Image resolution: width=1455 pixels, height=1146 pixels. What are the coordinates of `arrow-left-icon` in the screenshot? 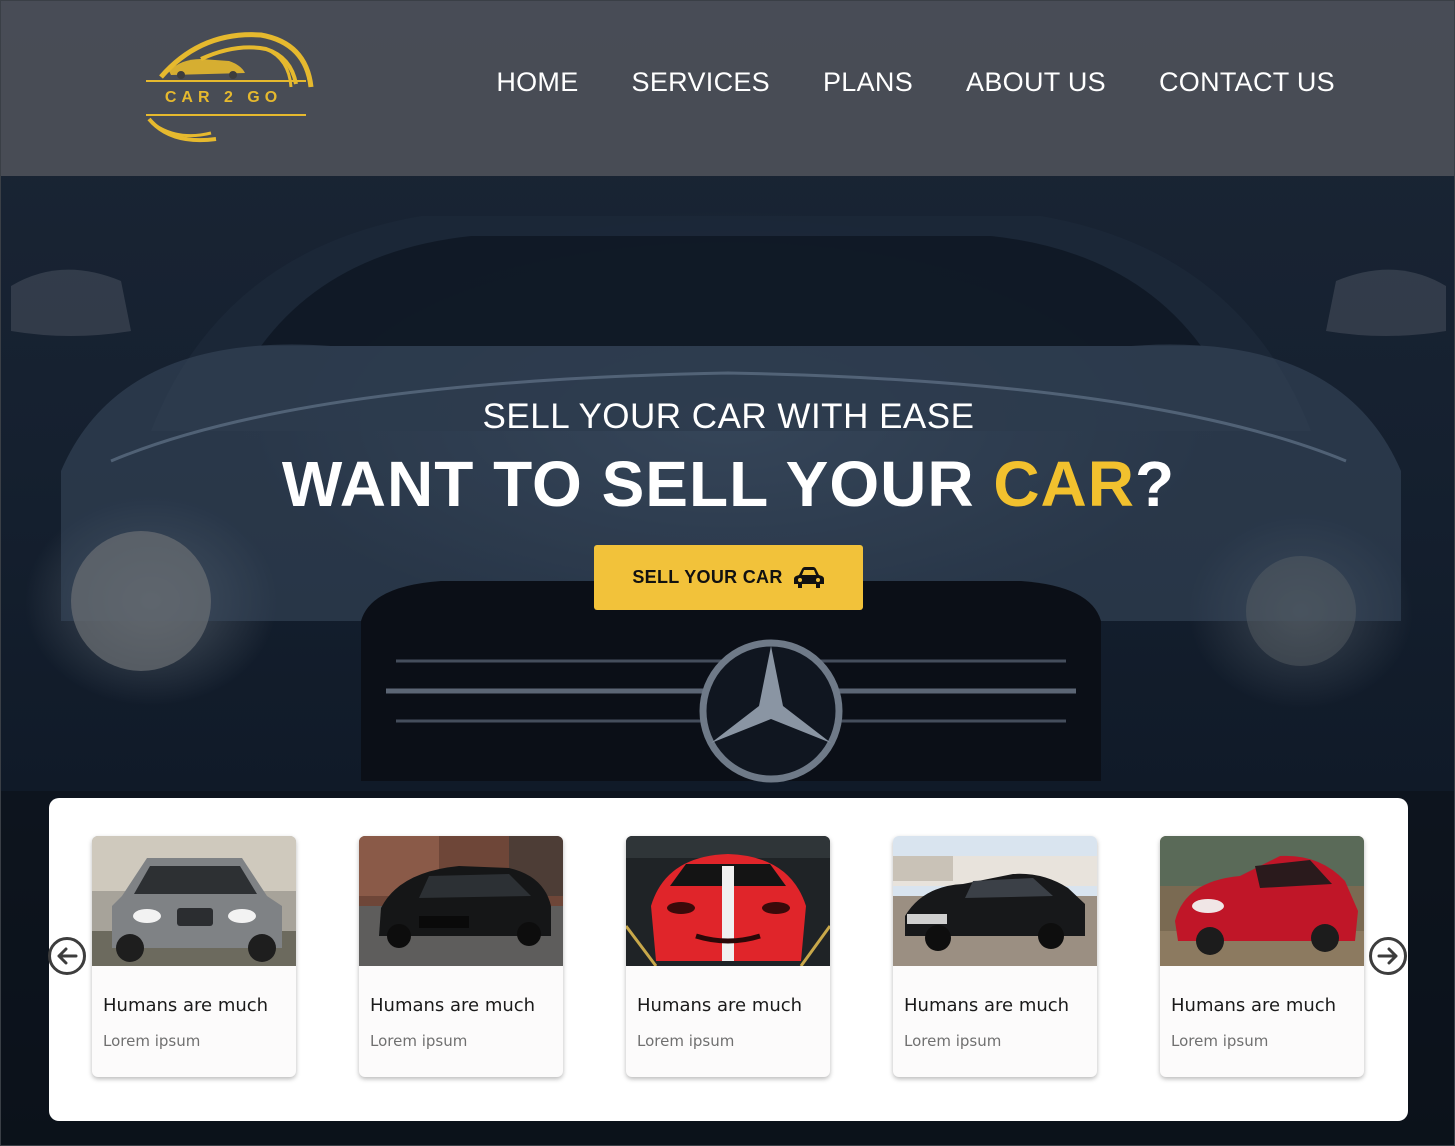 It's located at (67, 956).